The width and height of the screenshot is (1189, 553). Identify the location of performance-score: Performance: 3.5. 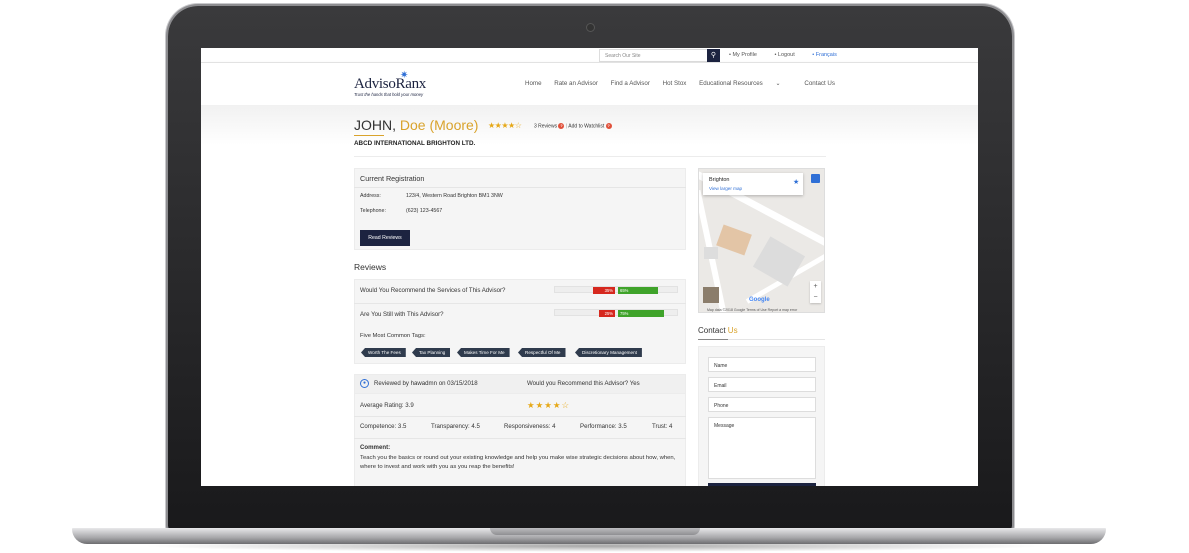
(603, 426).